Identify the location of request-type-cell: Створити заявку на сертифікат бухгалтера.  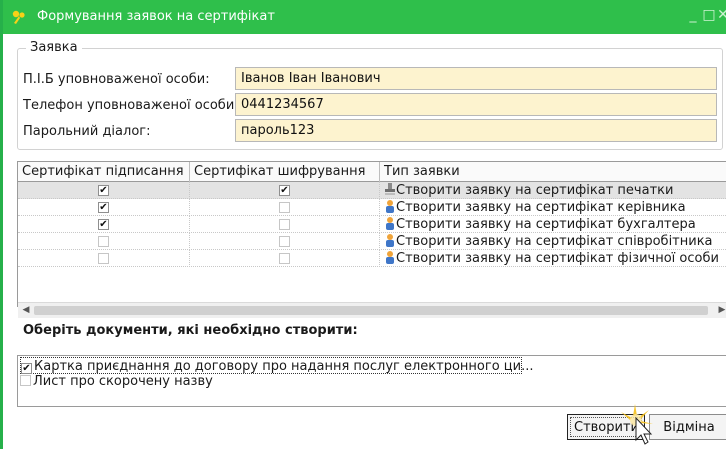
(538, 224).